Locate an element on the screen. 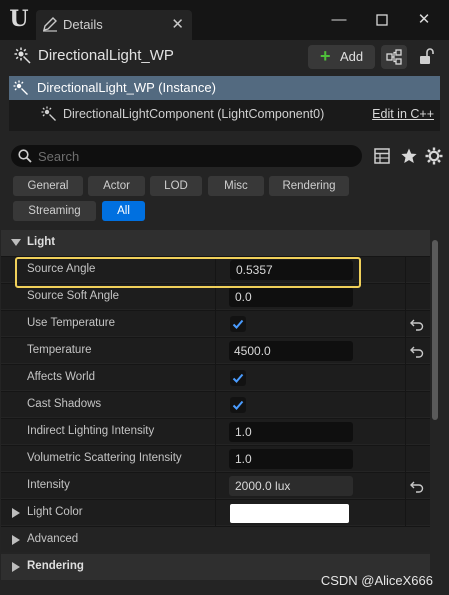  filter-actor: Actor is located at coordinates (116, 186).